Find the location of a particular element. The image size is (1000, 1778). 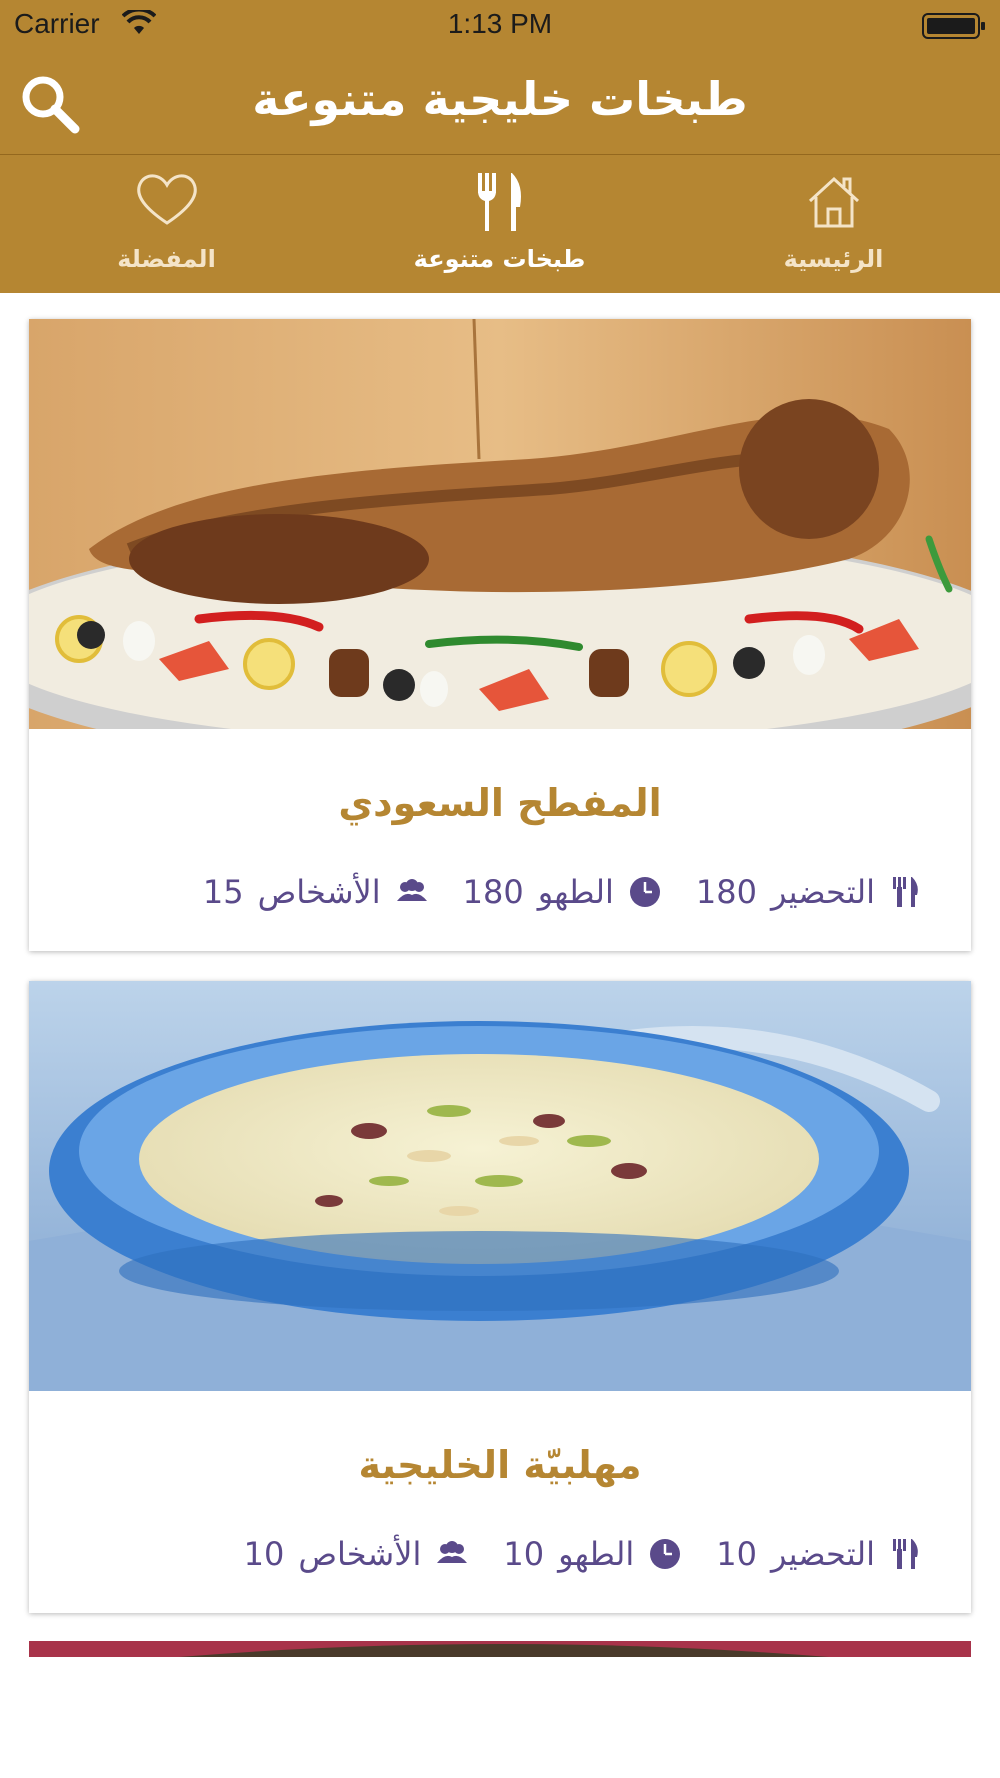

prep-value: 180 is located at coordinates (726, 892).